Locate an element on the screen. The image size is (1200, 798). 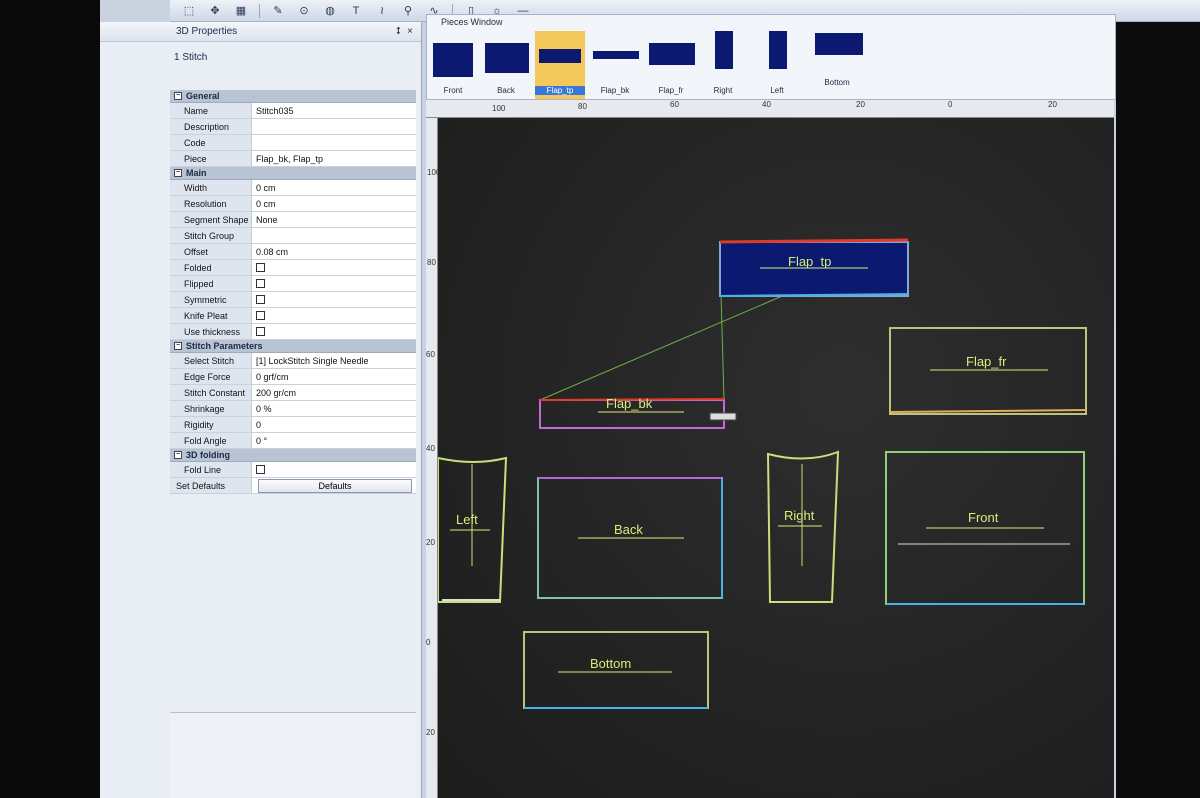
property-row: Segment Shape None is located at coordinates (293, 220).